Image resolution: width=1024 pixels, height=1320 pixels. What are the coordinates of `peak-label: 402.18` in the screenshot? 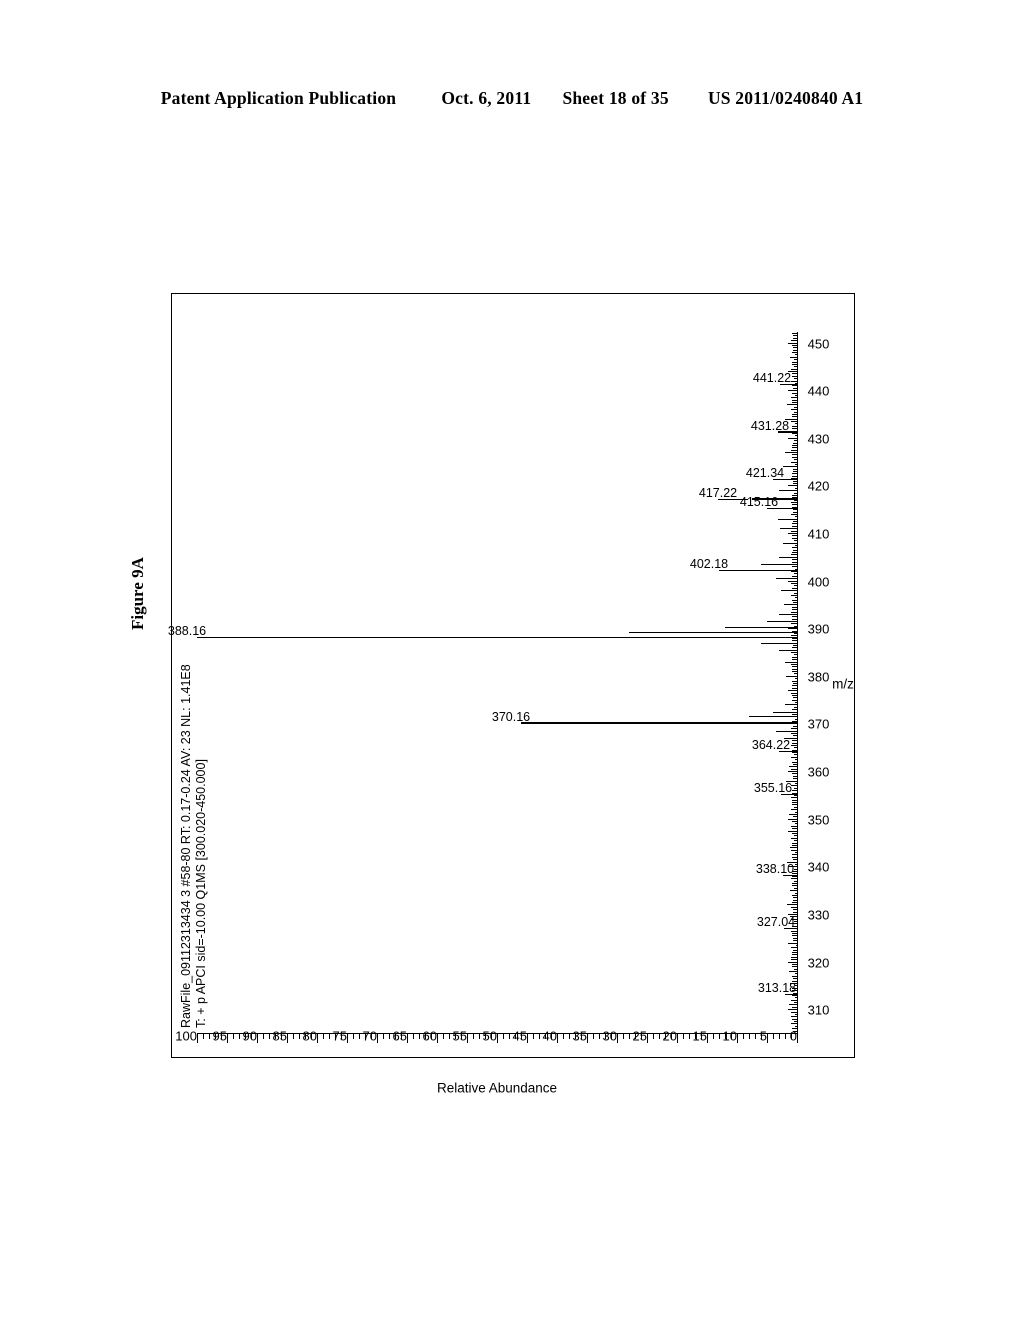 It's located at (709, 564).